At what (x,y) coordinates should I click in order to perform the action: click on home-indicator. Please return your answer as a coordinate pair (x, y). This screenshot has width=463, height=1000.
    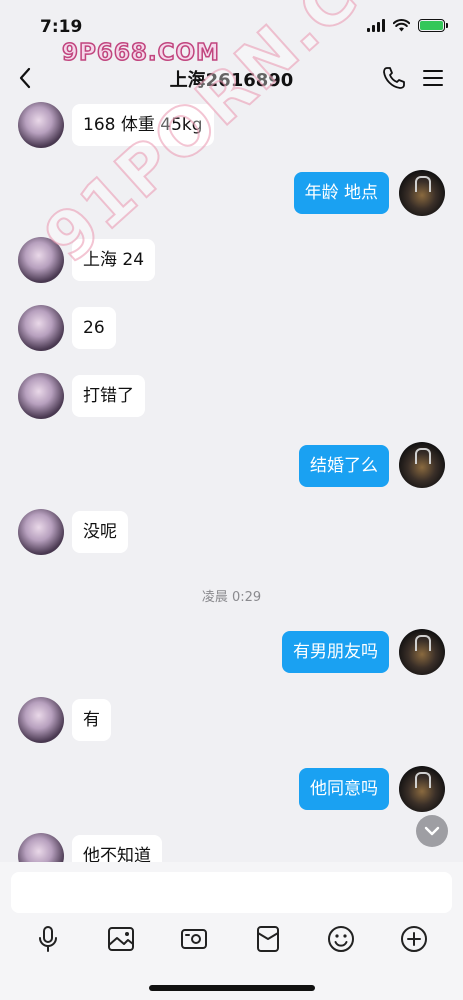
    Looking at the image, I should click on (232, 988).